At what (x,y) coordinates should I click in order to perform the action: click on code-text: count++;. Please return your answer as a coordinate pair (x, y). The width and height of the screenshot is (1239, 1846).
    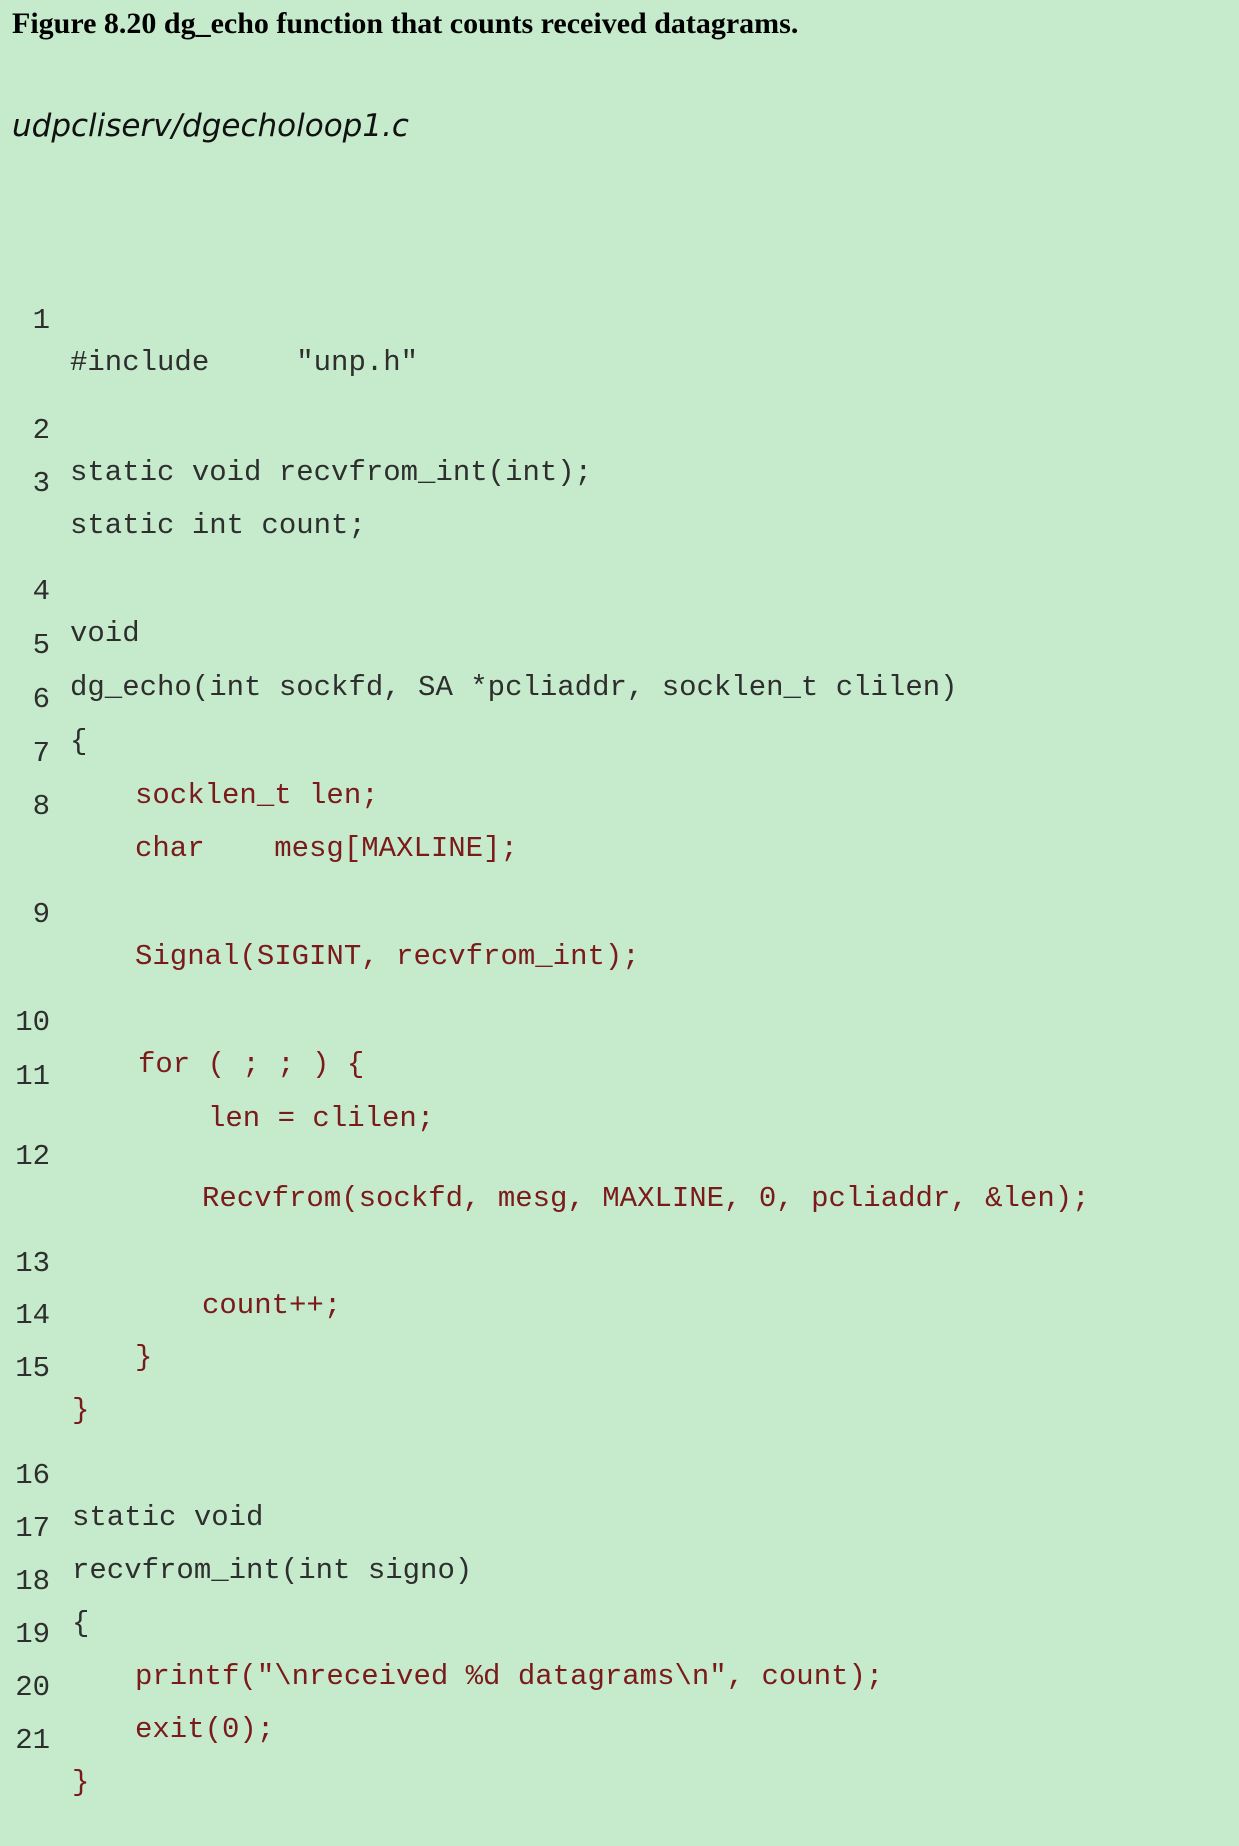
    Looking at the image, I should click on (272, 1305).